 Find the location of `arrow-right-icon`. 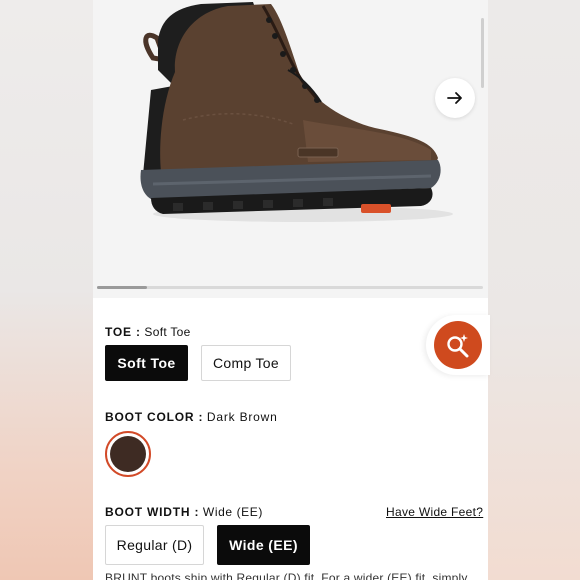

arrow-right-icon is located at coordinates (454, 98).